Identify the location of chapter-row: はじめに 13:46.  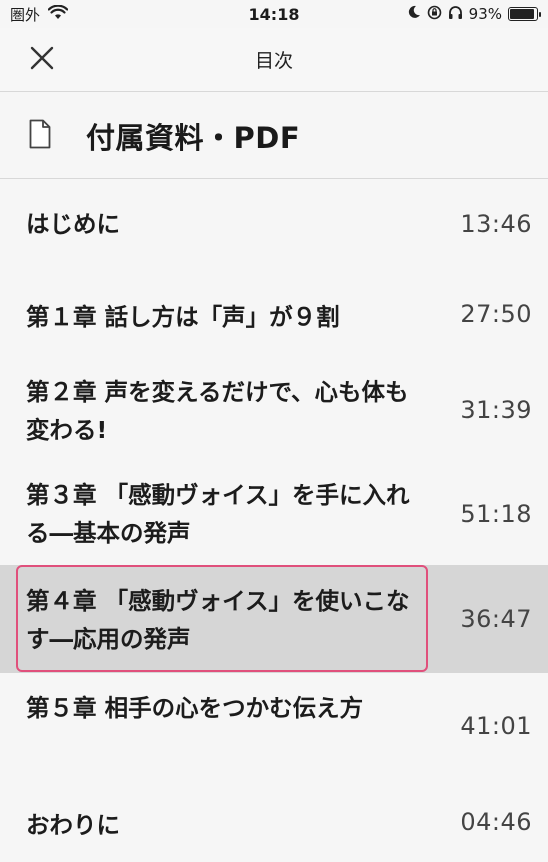
(274, 224).